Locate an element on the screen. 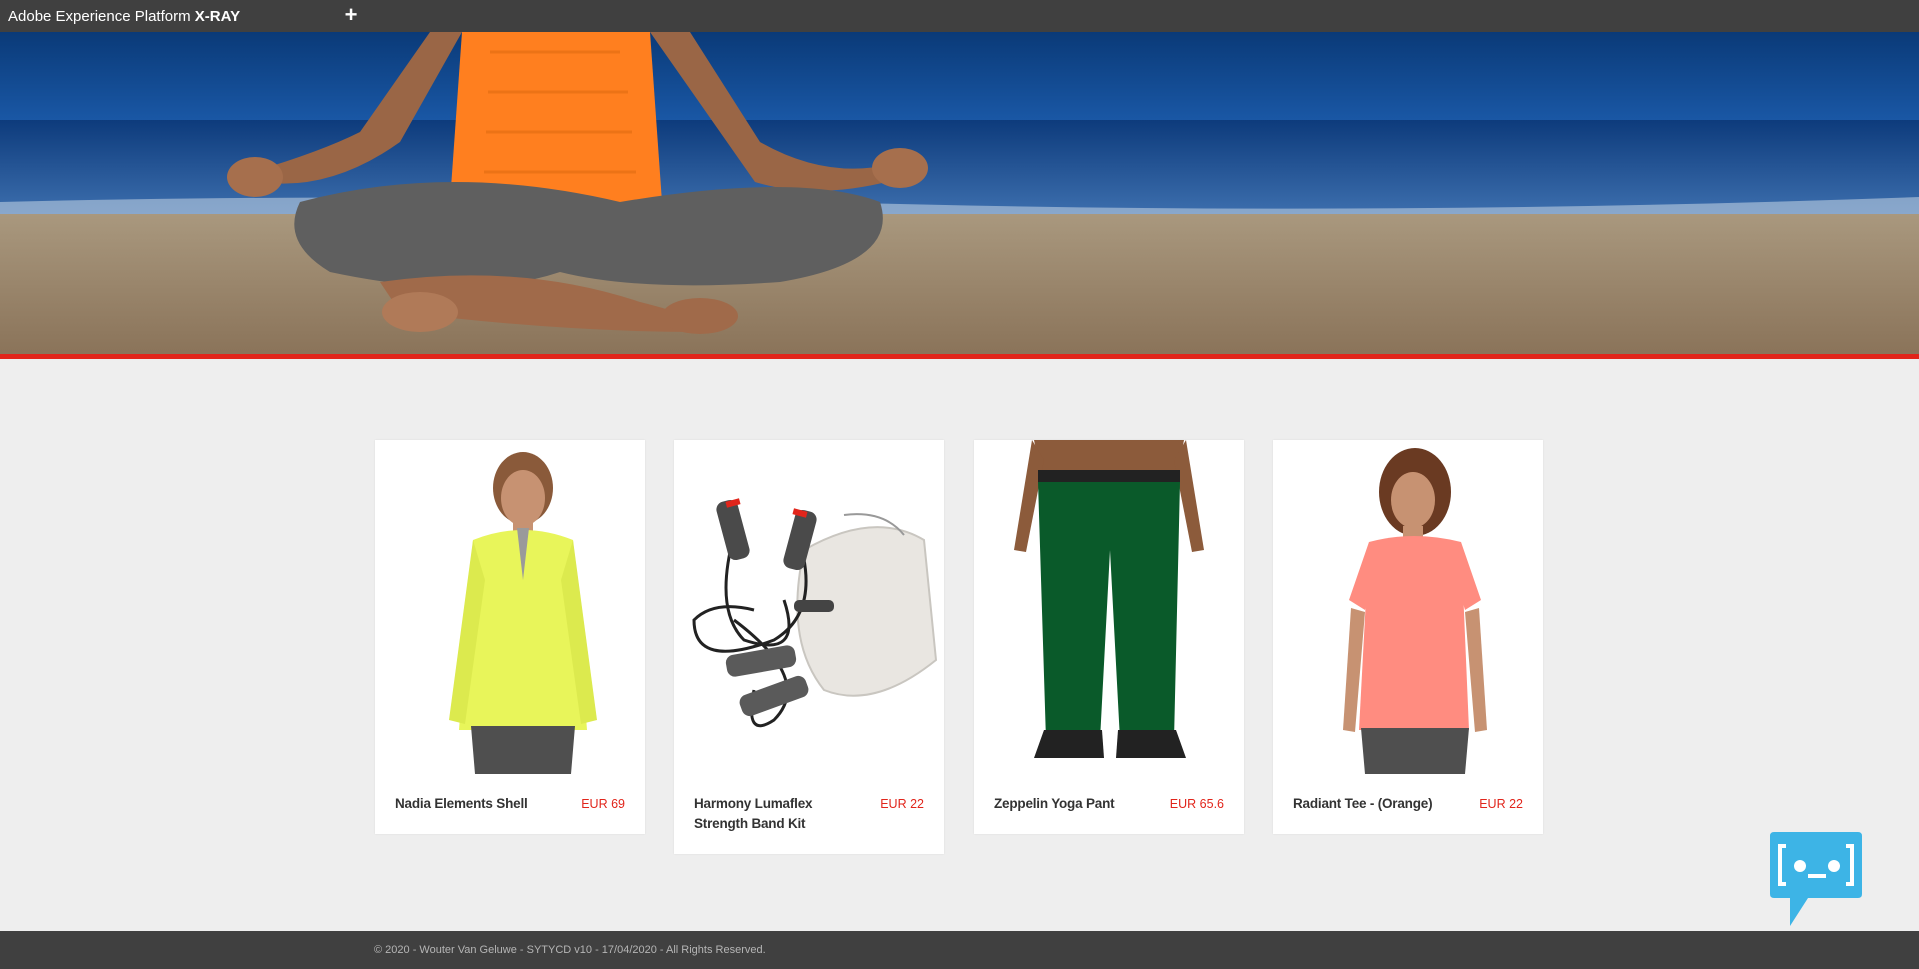  product-card: Zeppelin Yoga Pant EUR 65.6 is located at coordinates (1109, 637).